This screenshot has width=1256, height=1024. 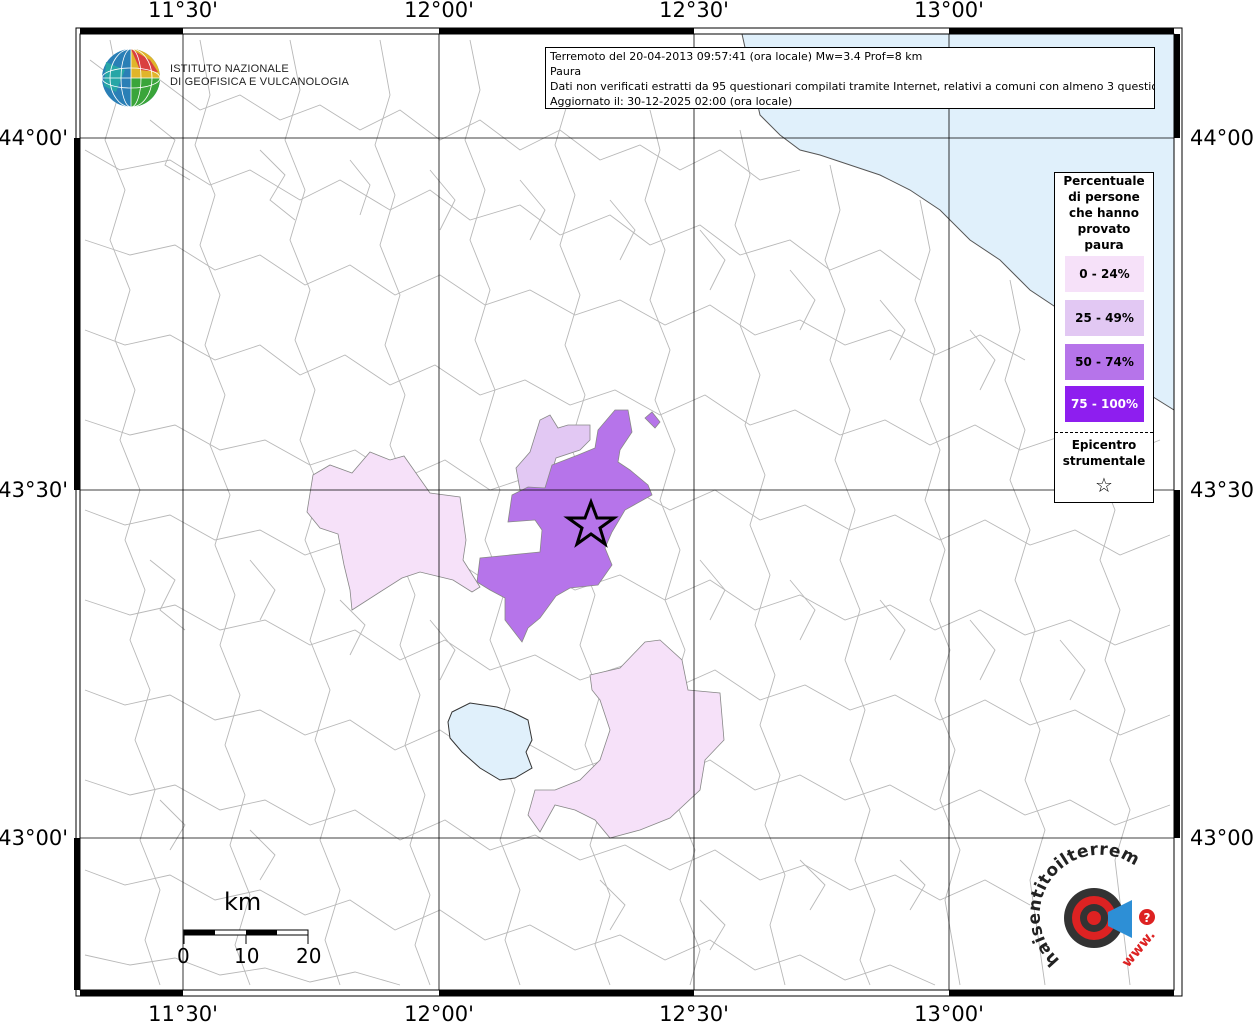 What do you see at coordinates (566, 71) in the screenshot?
I see `event-info-line-2: Paura` at bounding box center [566, 71].